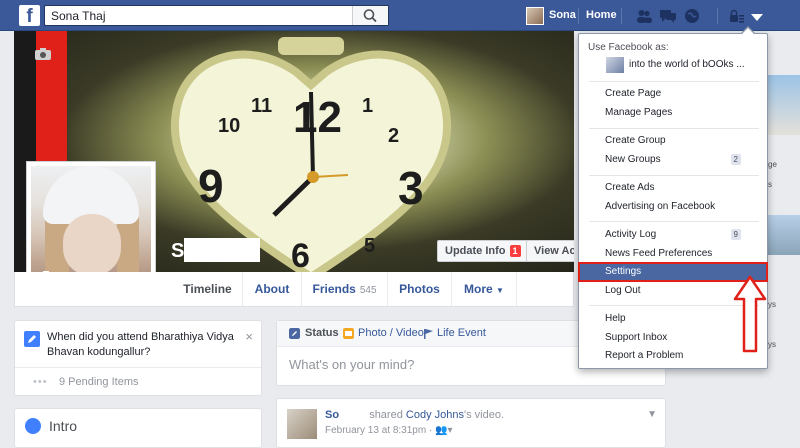 This screenshot has width=800, height=448. I want to click on search-box, so click(216, 15).